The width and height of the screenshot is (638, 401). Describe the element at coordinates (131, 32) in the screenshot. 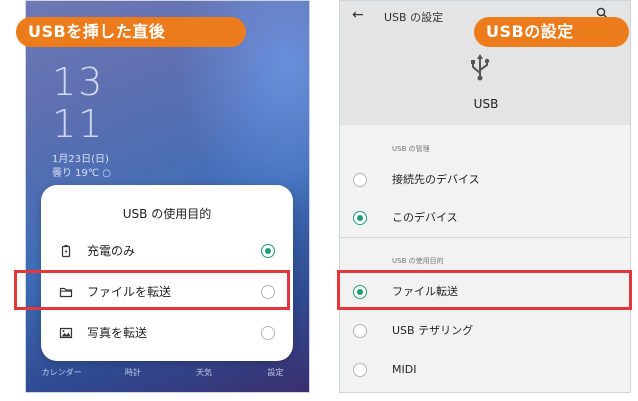

I see `caption-badge-after-plugging: USBを挿した直後` at that location.